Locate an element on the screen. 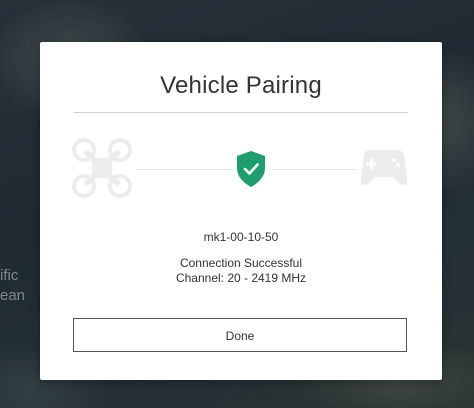 The height and width of the screenshot is (408, 474). pairing-status-row is located at coordinates (241, 169).